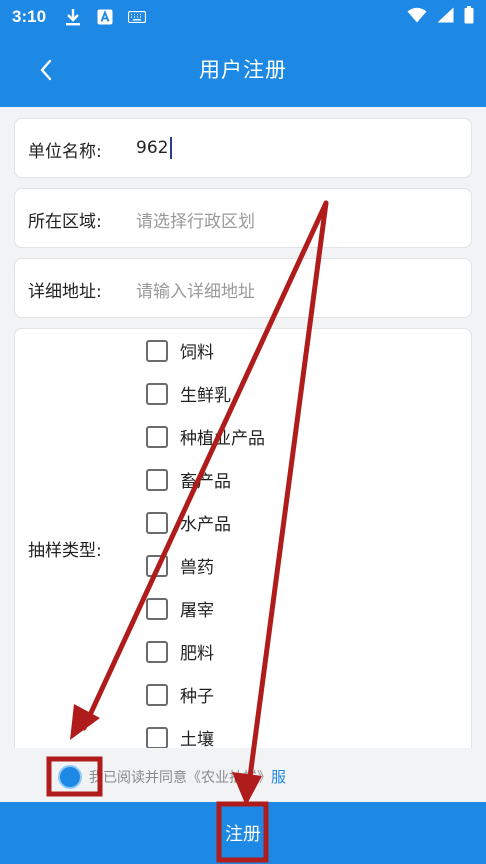 The height and width of the screenshot is (864, 486). I want to click on register-button-label: 注册, so click(243, 834).